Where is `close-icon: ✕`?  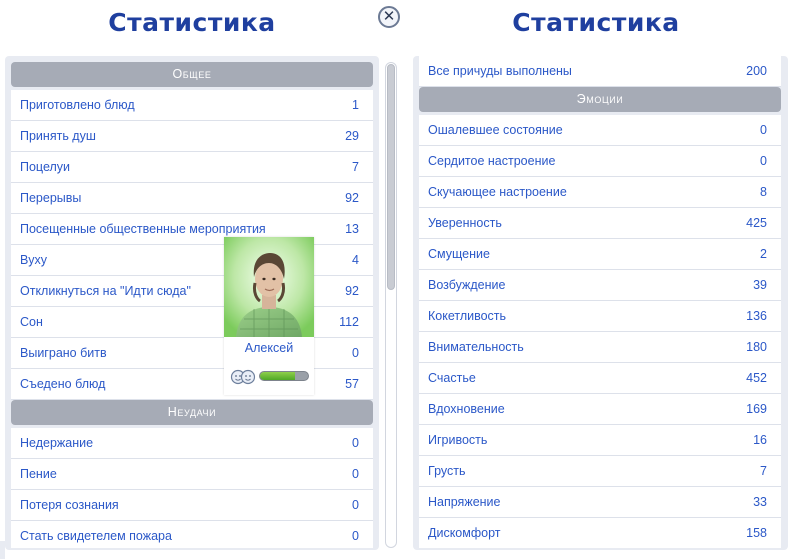
close-icon: ✕ is located at coordinates (389, 17).